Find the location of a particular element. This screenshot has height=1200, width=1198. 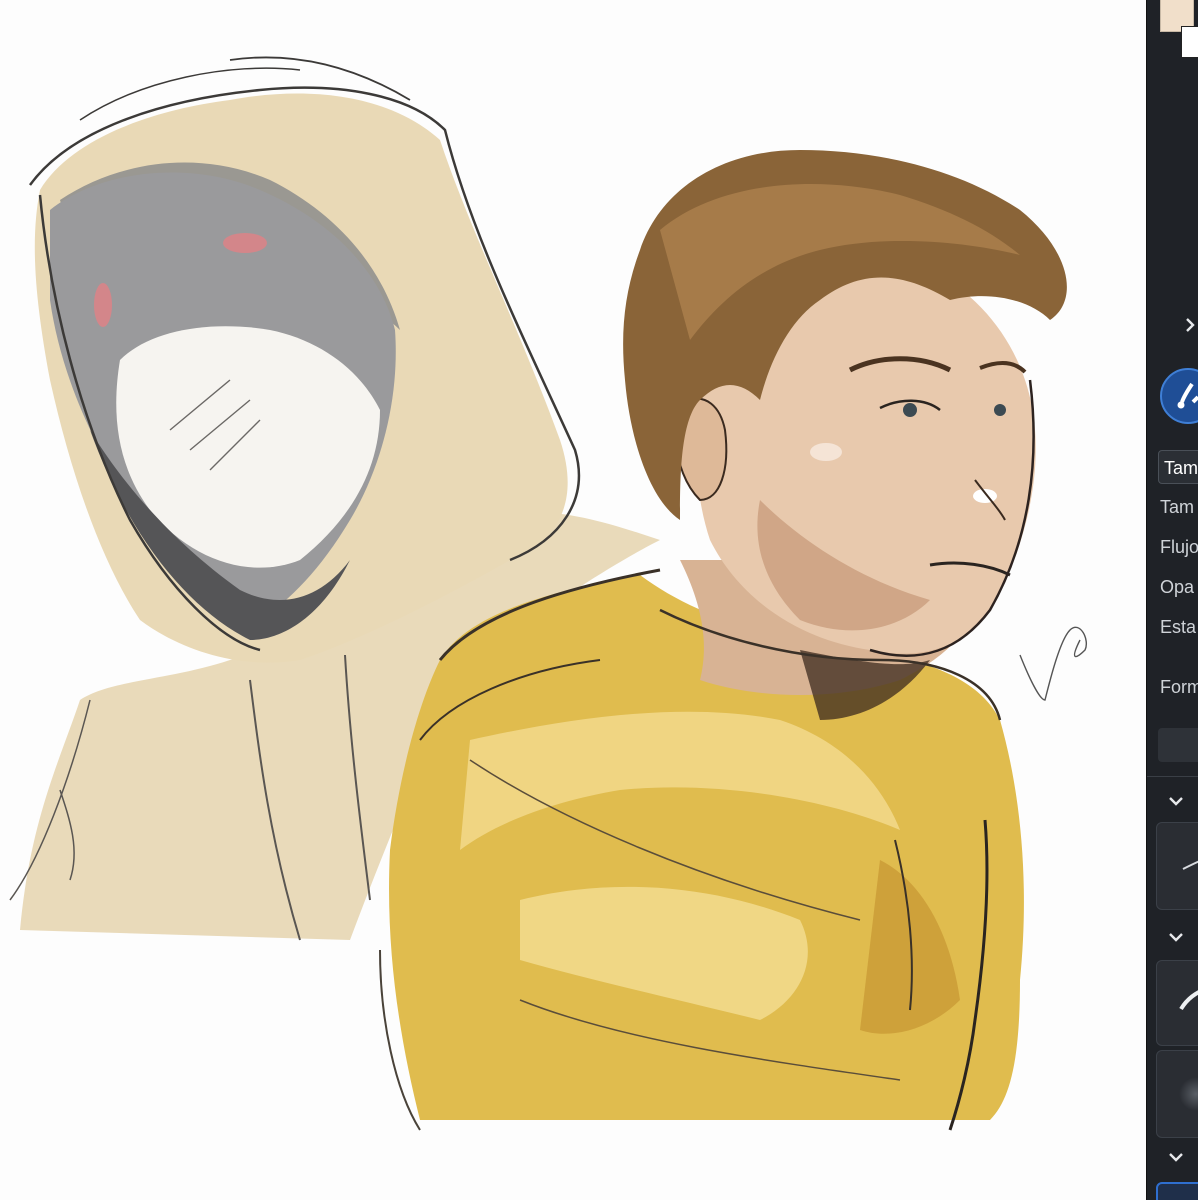

brush-tool-icon is located at coordinates (1187, 395).